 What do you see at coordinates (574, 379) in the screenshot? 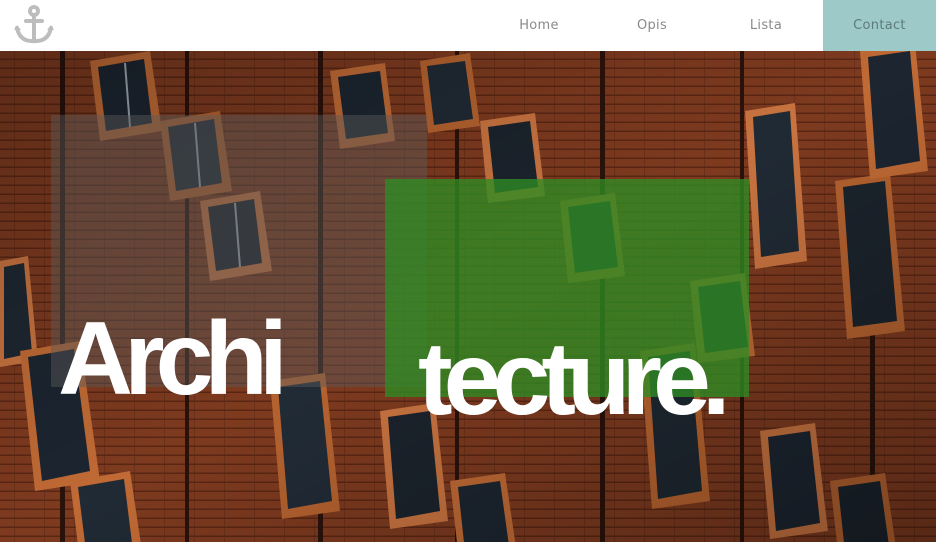
I see `hero-title-part2: tecture.` at bounding box center [574, 379].